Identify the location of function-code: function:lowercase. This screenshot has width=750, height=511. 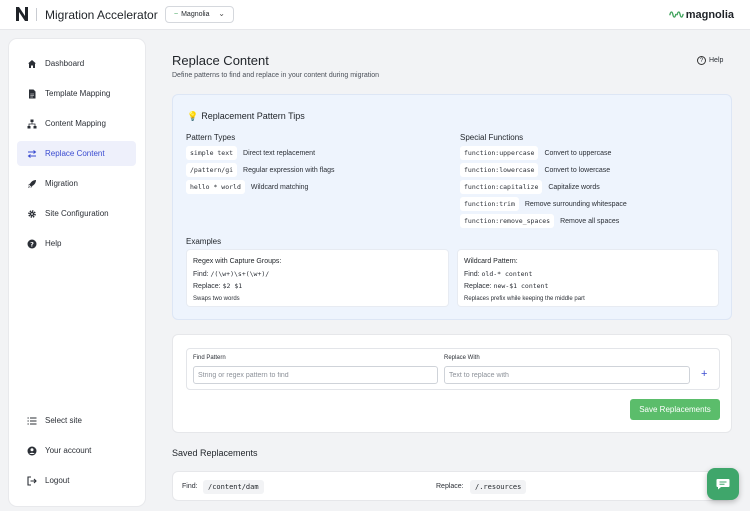
(499, 170).